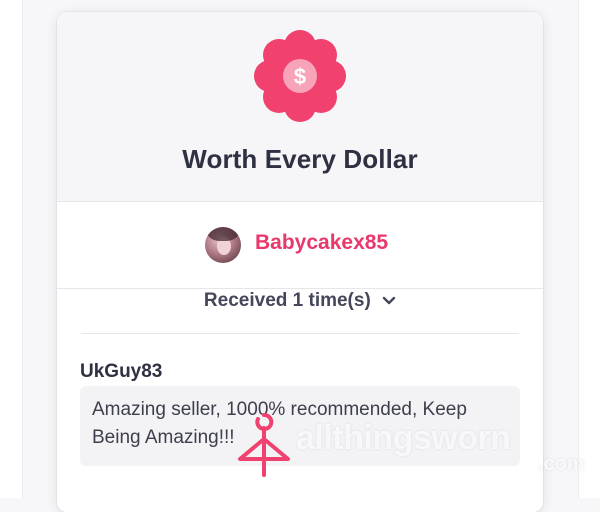  I want to click on received-count-label: Received 1 time(s), so click(287, 300).